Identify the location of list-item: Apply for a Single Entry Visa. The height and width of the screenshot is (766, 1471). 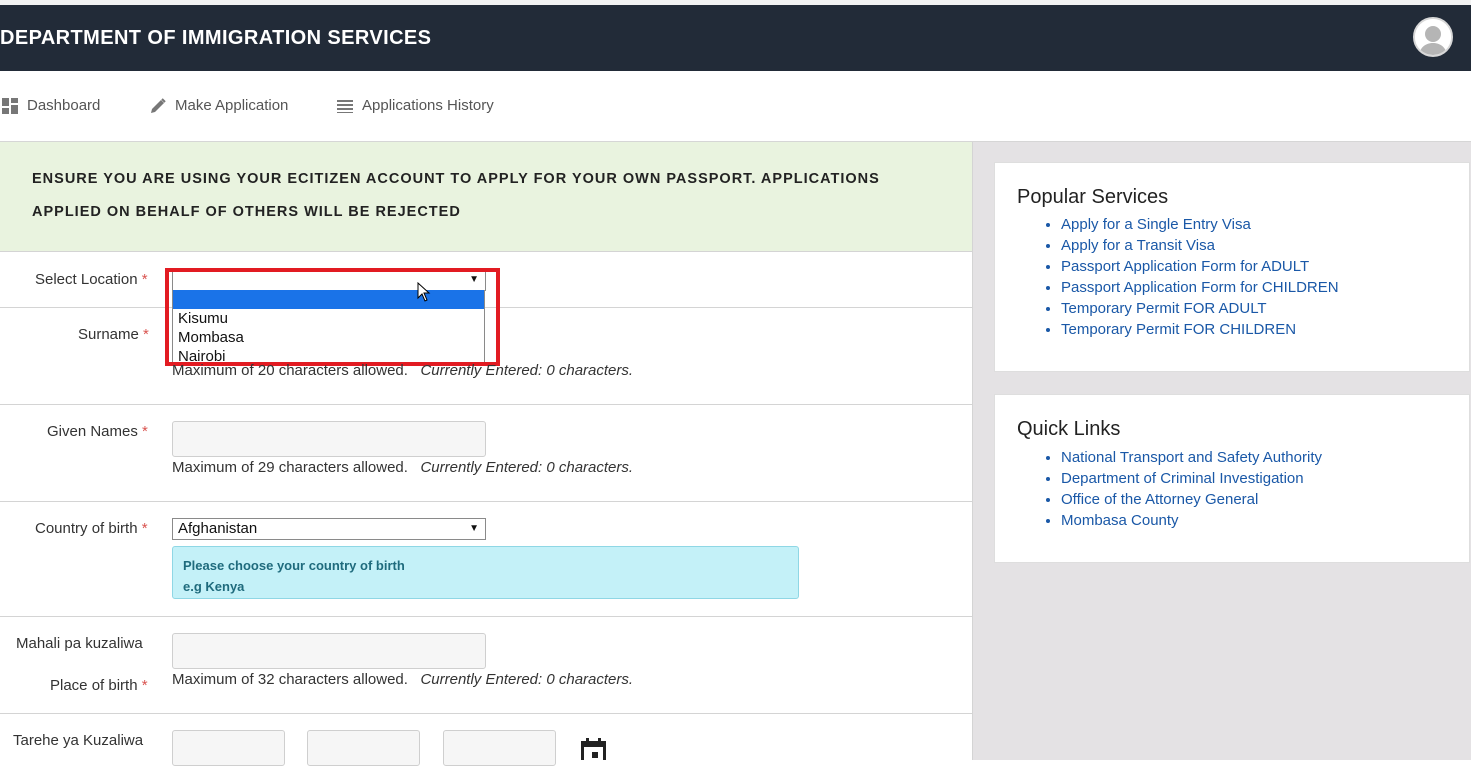
(1200, 224).